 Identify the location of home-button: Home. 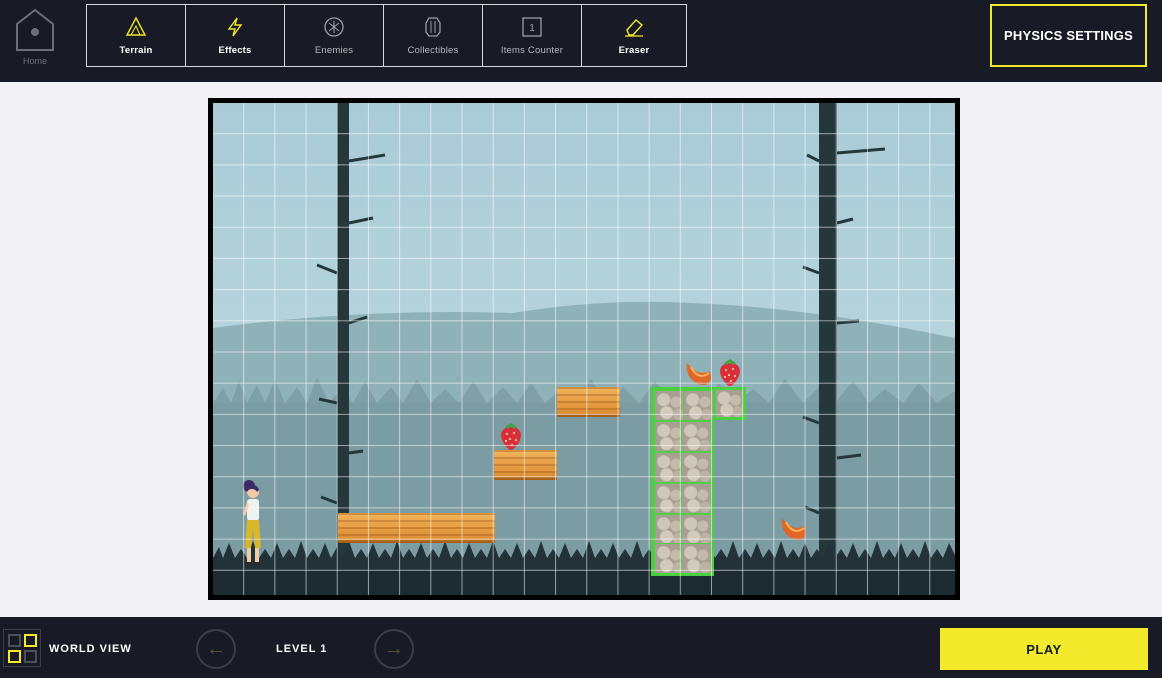
(35, 37).